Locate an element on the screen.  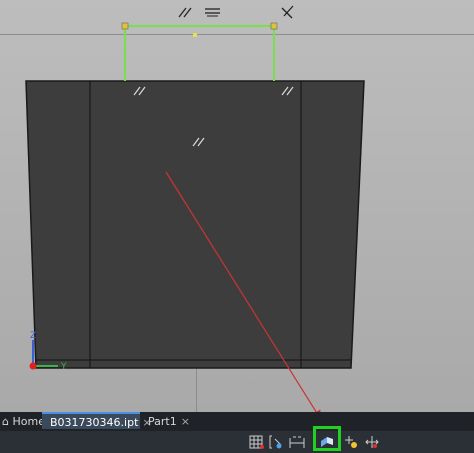
axis-y-label: Y is located at coordinates (63, 367).